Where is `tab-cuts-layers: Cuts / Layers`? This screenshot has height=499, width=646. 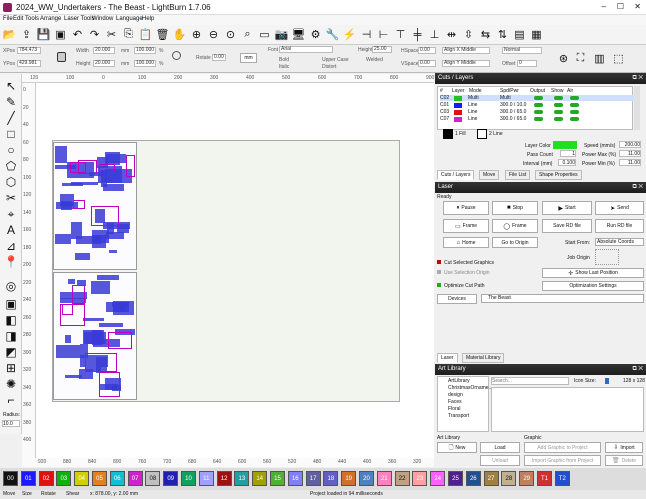
tab-cuts-layers: Cuts / Layers is located at coordinates (456, 175).